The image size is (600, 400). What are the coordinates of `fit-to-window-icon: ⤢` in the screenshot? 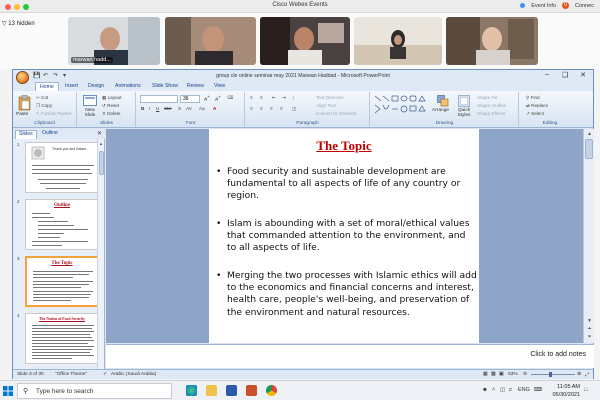 It's located at (587, 375).